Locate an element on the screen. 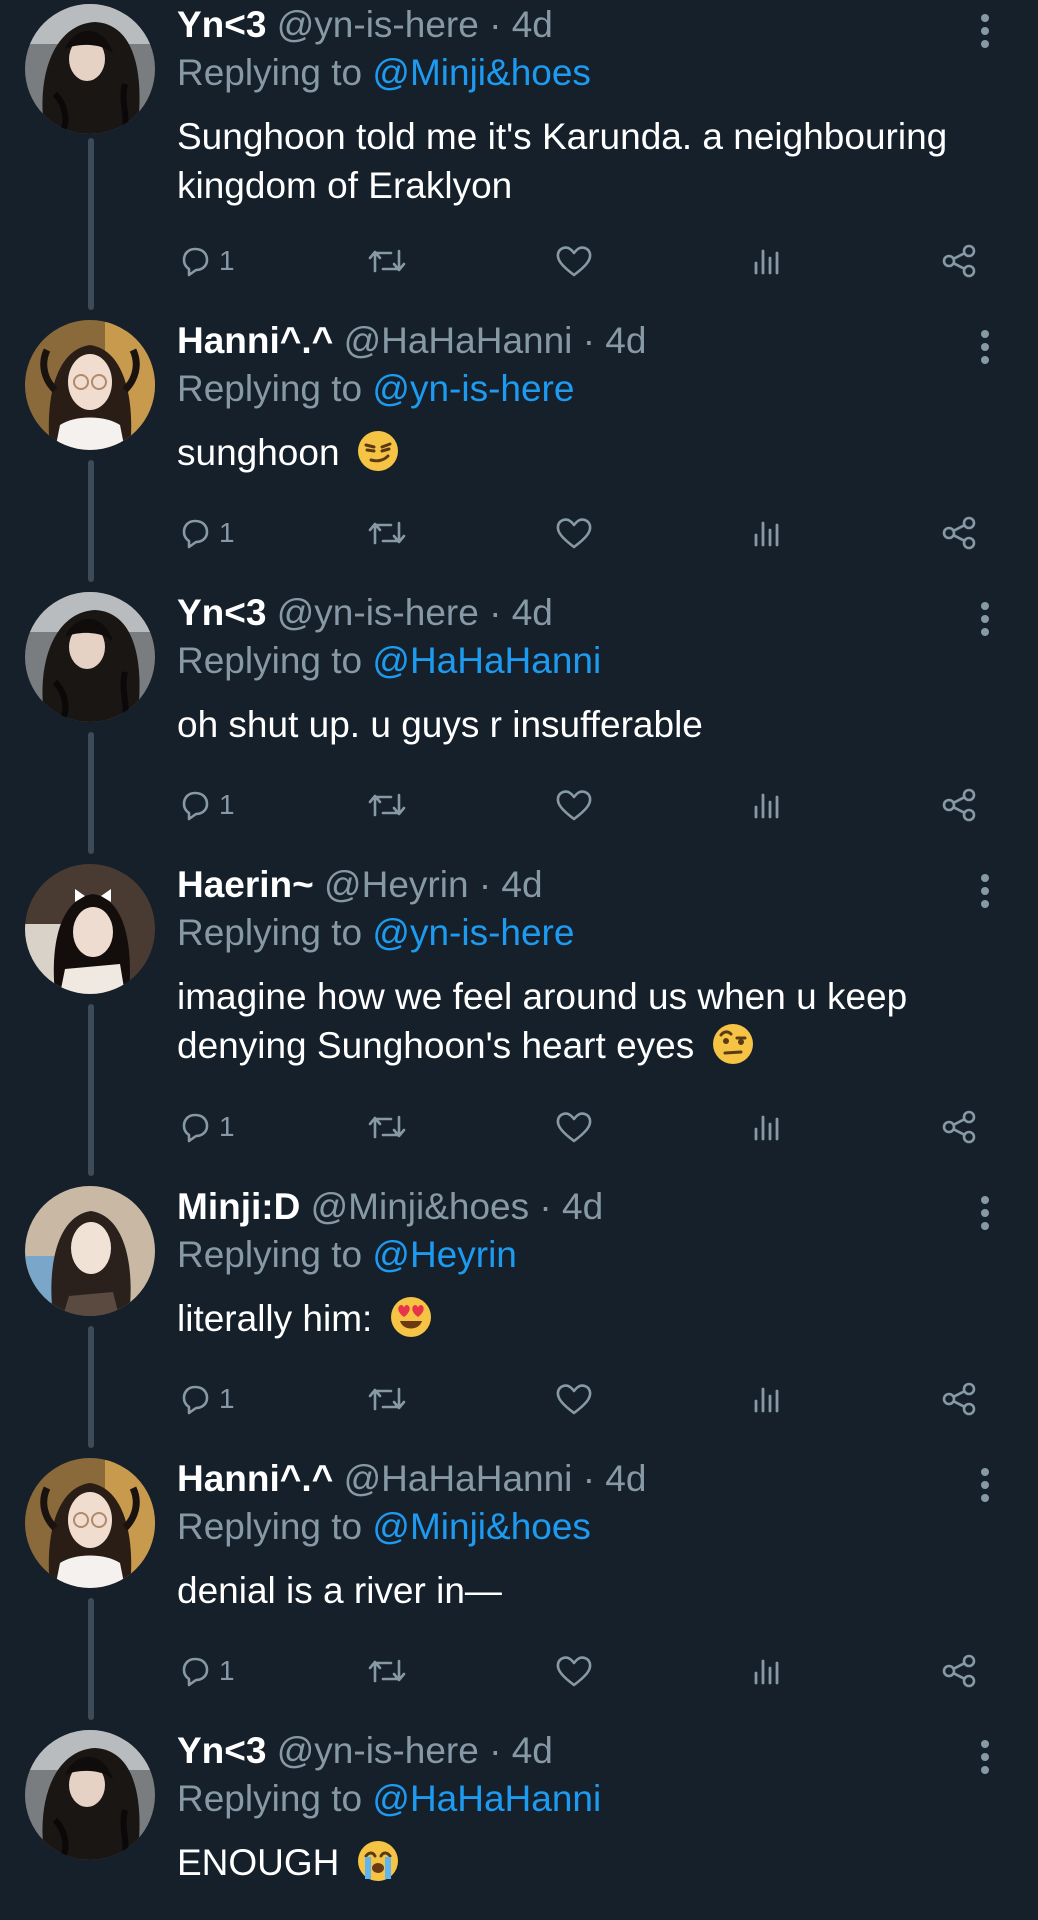  tweet-text: oh shut up. u guys r insufferable is located at coordinates (587, 724).